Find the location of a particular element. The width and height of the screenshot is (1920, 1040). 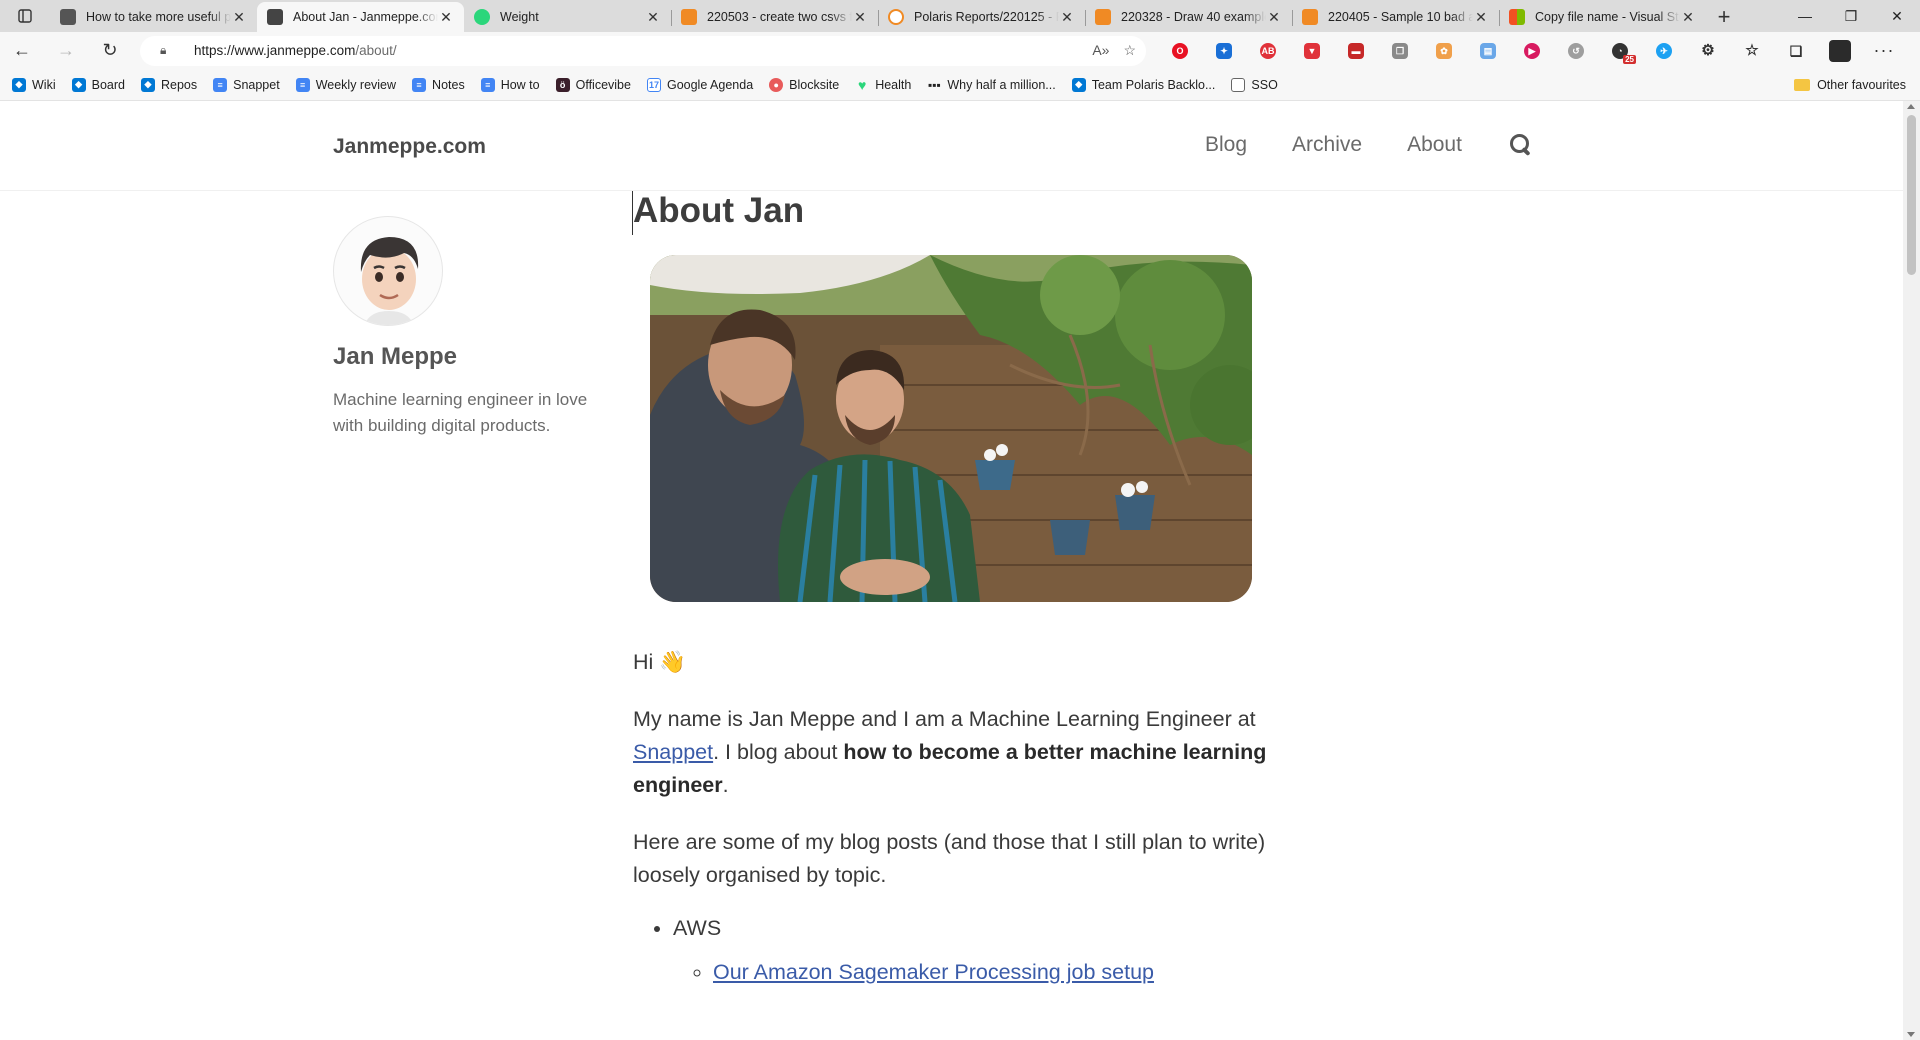

tab-title: 220328 - Draw 40 example is located at coordinates (1193, 17).